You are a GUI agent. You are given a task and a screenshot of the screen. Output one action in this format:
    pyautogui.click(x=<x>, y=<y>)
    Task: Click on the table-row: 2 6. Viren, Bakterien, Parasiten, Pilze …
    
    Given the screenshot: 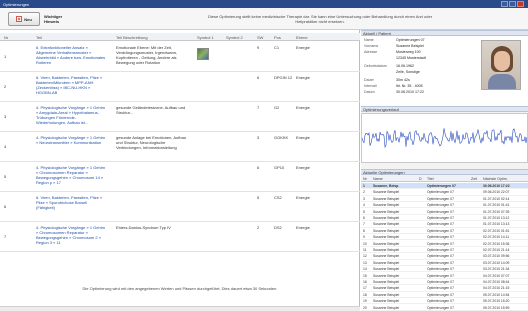 What is the action you would take?
    pyautogui.click(x=180, y=87)
    